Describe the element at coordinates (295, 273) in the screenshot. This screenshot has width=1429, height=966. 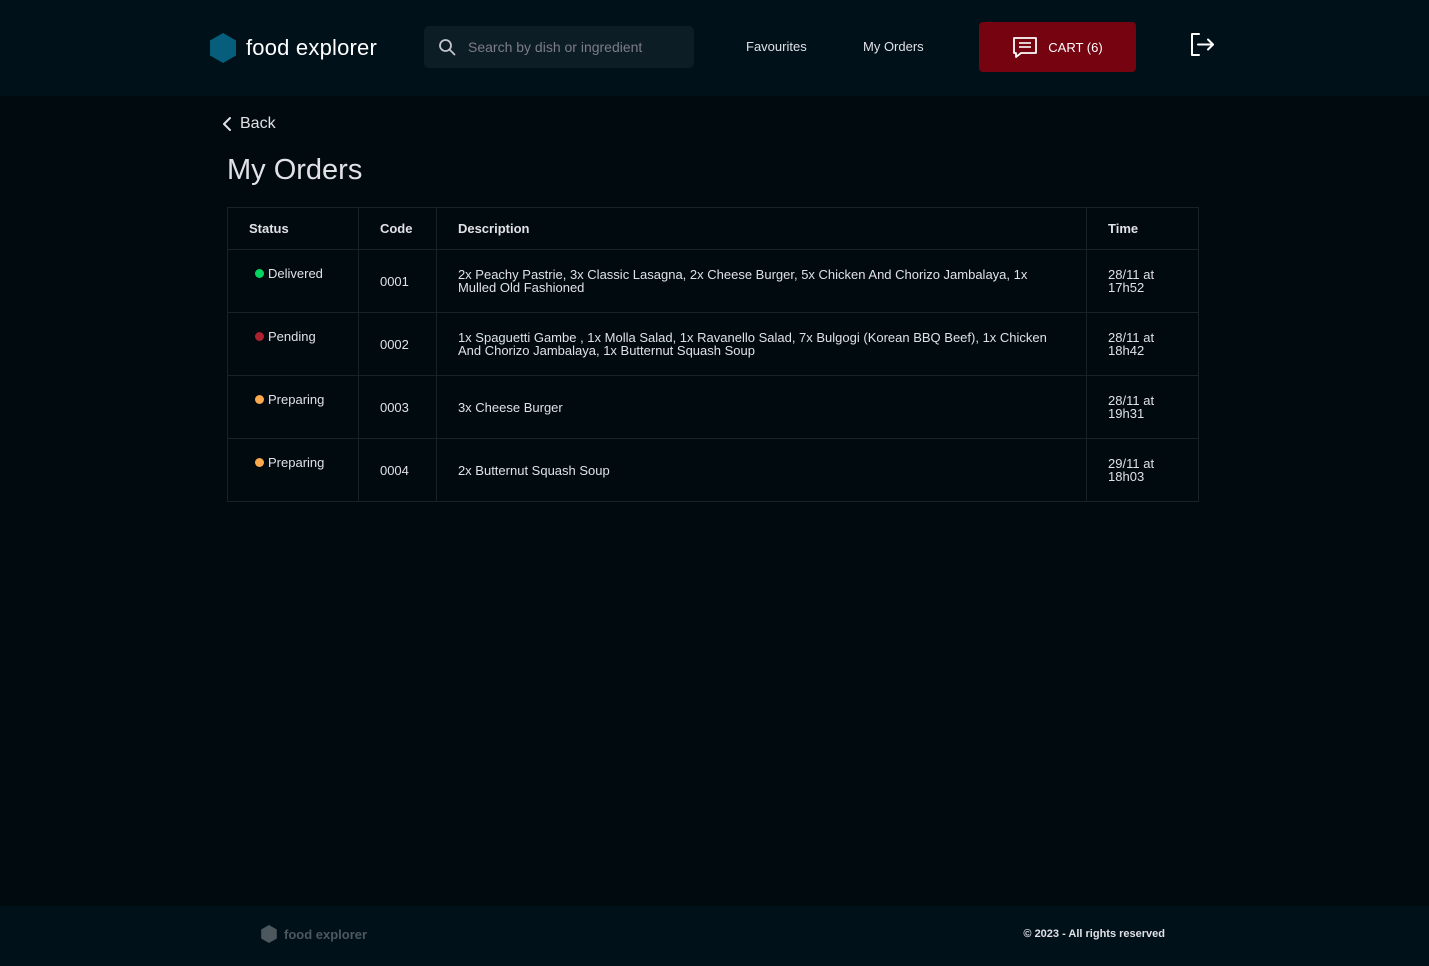
I see `status-label: Delivered` at that location.